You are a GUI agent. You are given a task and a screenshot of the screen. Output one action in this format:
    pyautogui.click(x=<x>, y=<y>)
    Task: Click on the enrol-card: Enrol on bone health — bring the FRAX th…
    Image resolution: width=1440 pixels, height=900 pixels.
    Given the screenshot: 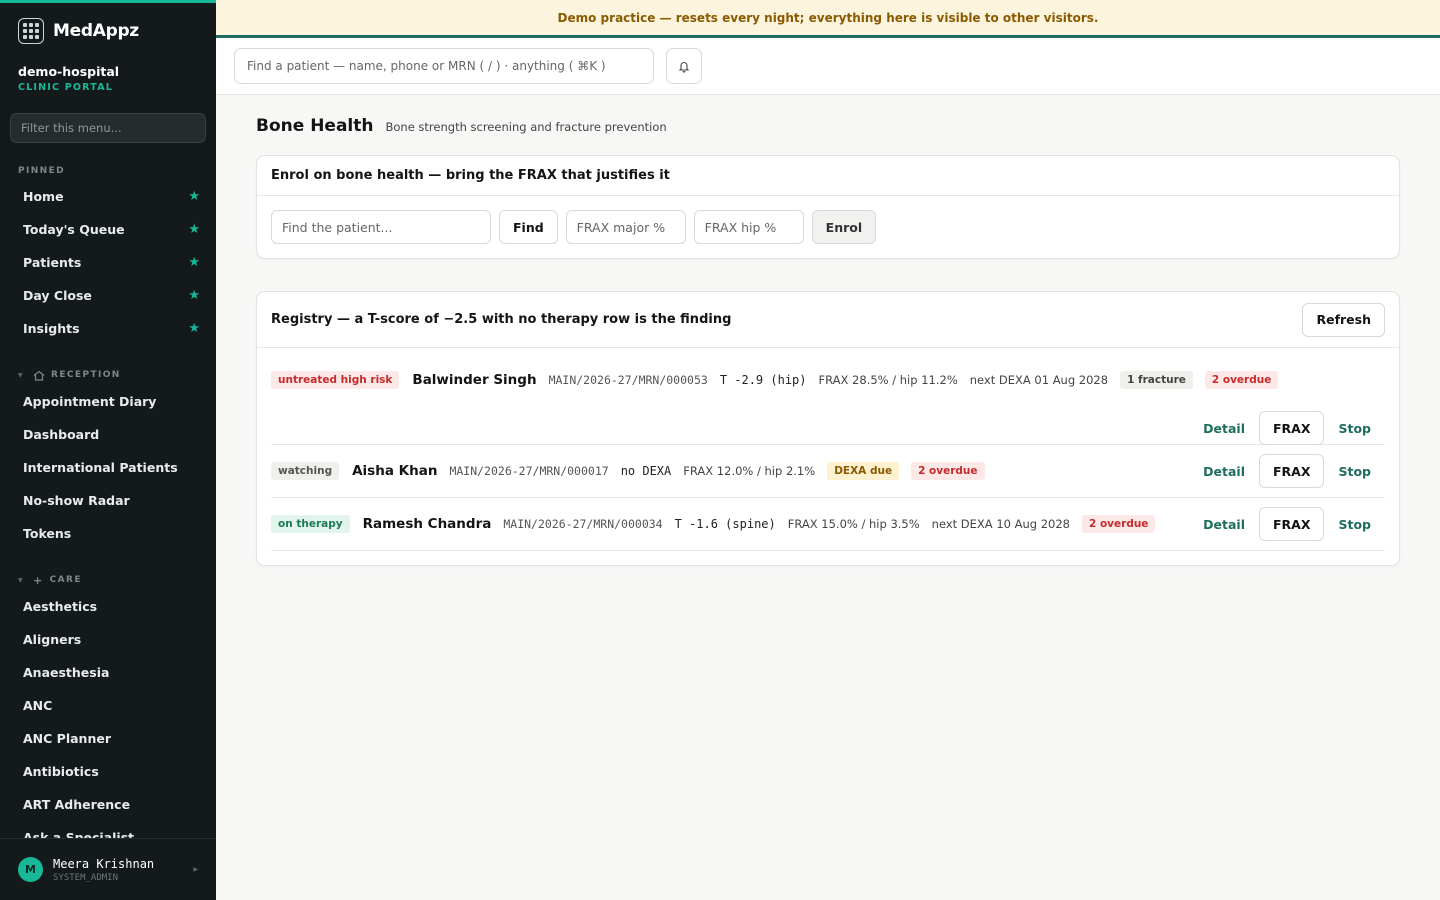 What is the action you would take?
    pyautogui.click(x=828, y=207)
    